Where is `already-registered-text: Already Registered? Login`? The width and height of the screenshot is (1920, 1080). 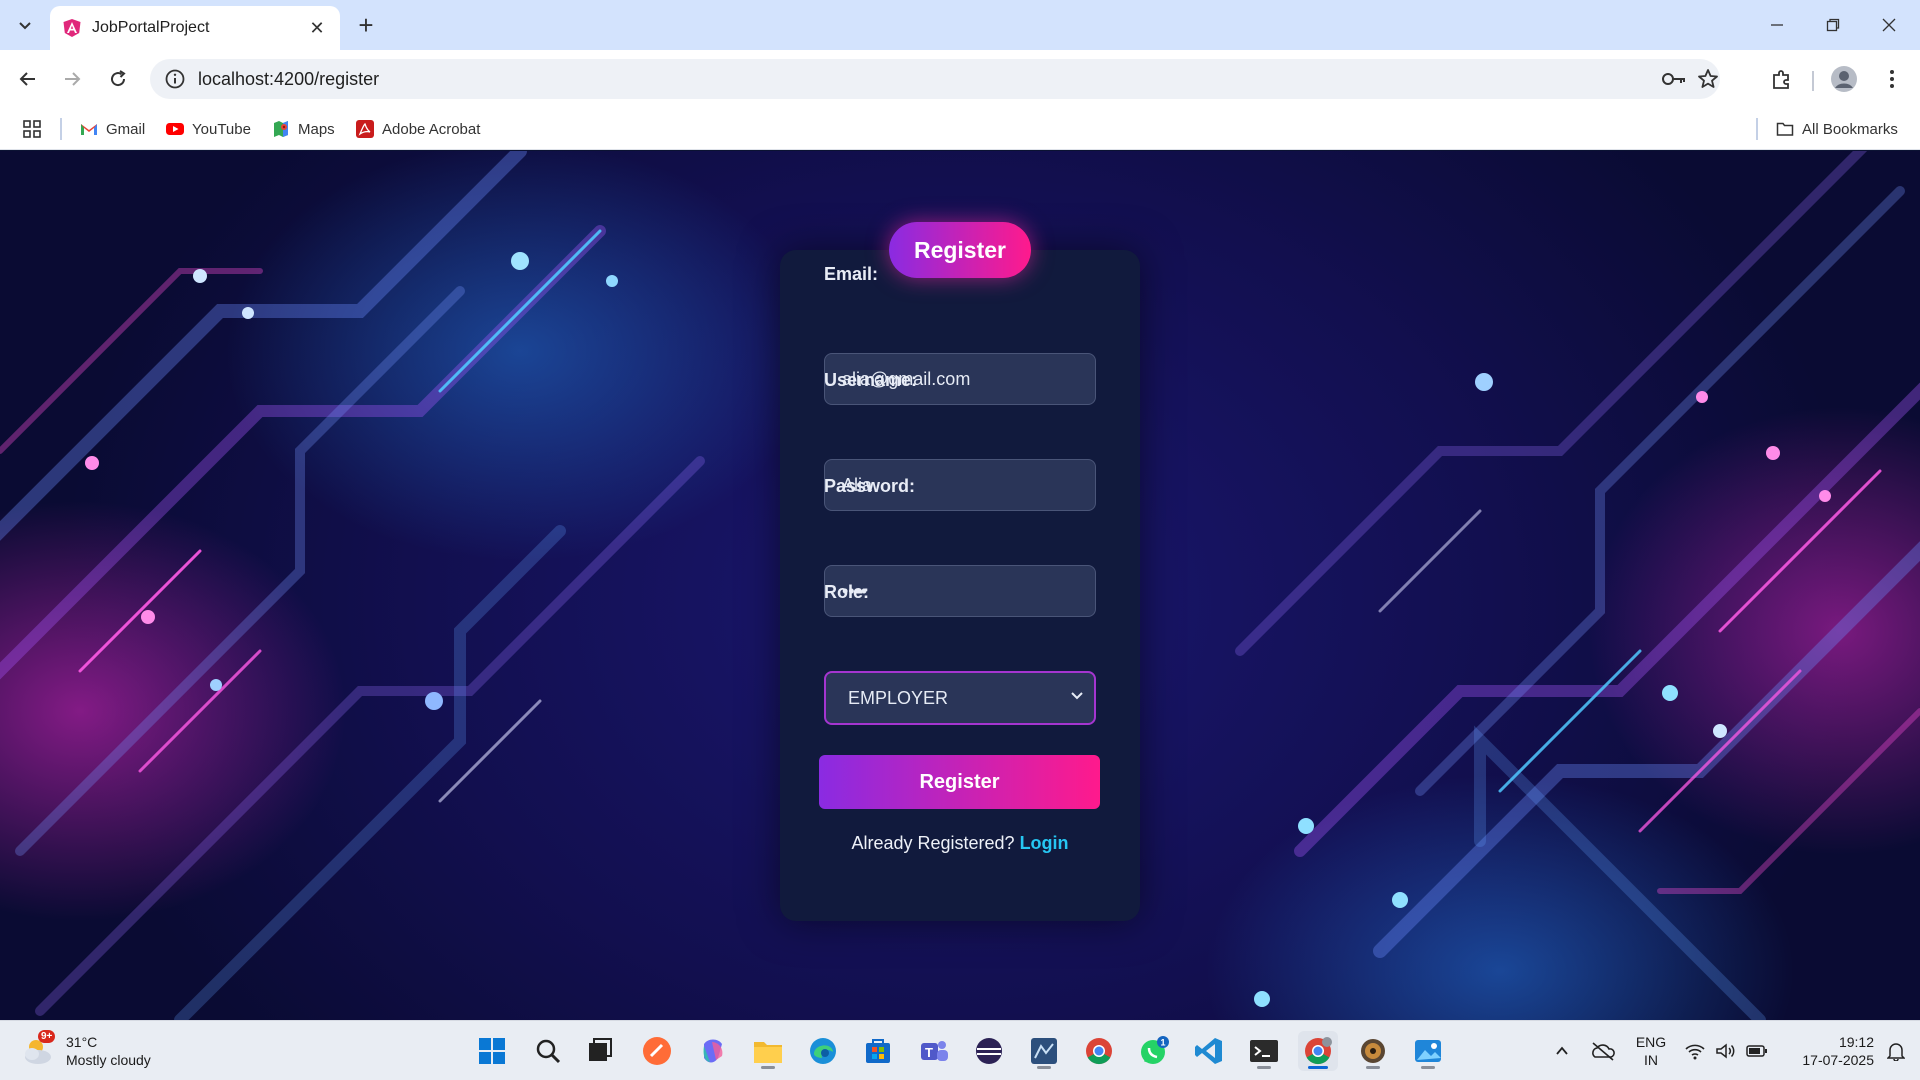
already-registered-text: Already Registered? Login is located at coordinates (960, 843).